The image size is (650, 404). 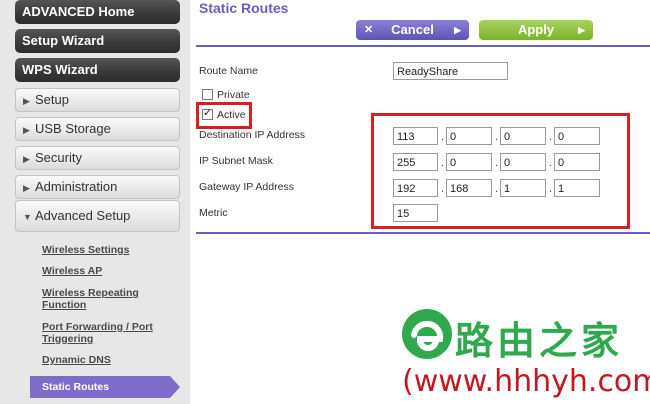 What do you see at coordinates (100, 387) in the screenshot?
I see `sublink-static-routes: Static Routes` at bounding box center [100, 387].